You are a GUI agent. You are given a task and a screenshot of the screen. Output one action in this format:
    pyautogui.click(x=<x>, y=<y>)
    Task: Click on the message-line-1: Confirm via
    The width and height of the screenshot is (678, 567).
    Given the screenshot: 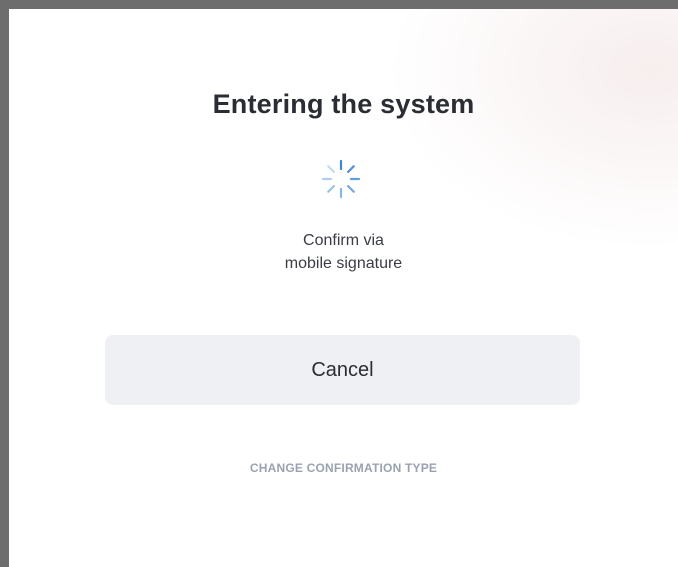 What is the action you would take?
    pyautogui.click(x=343, y=240)
    